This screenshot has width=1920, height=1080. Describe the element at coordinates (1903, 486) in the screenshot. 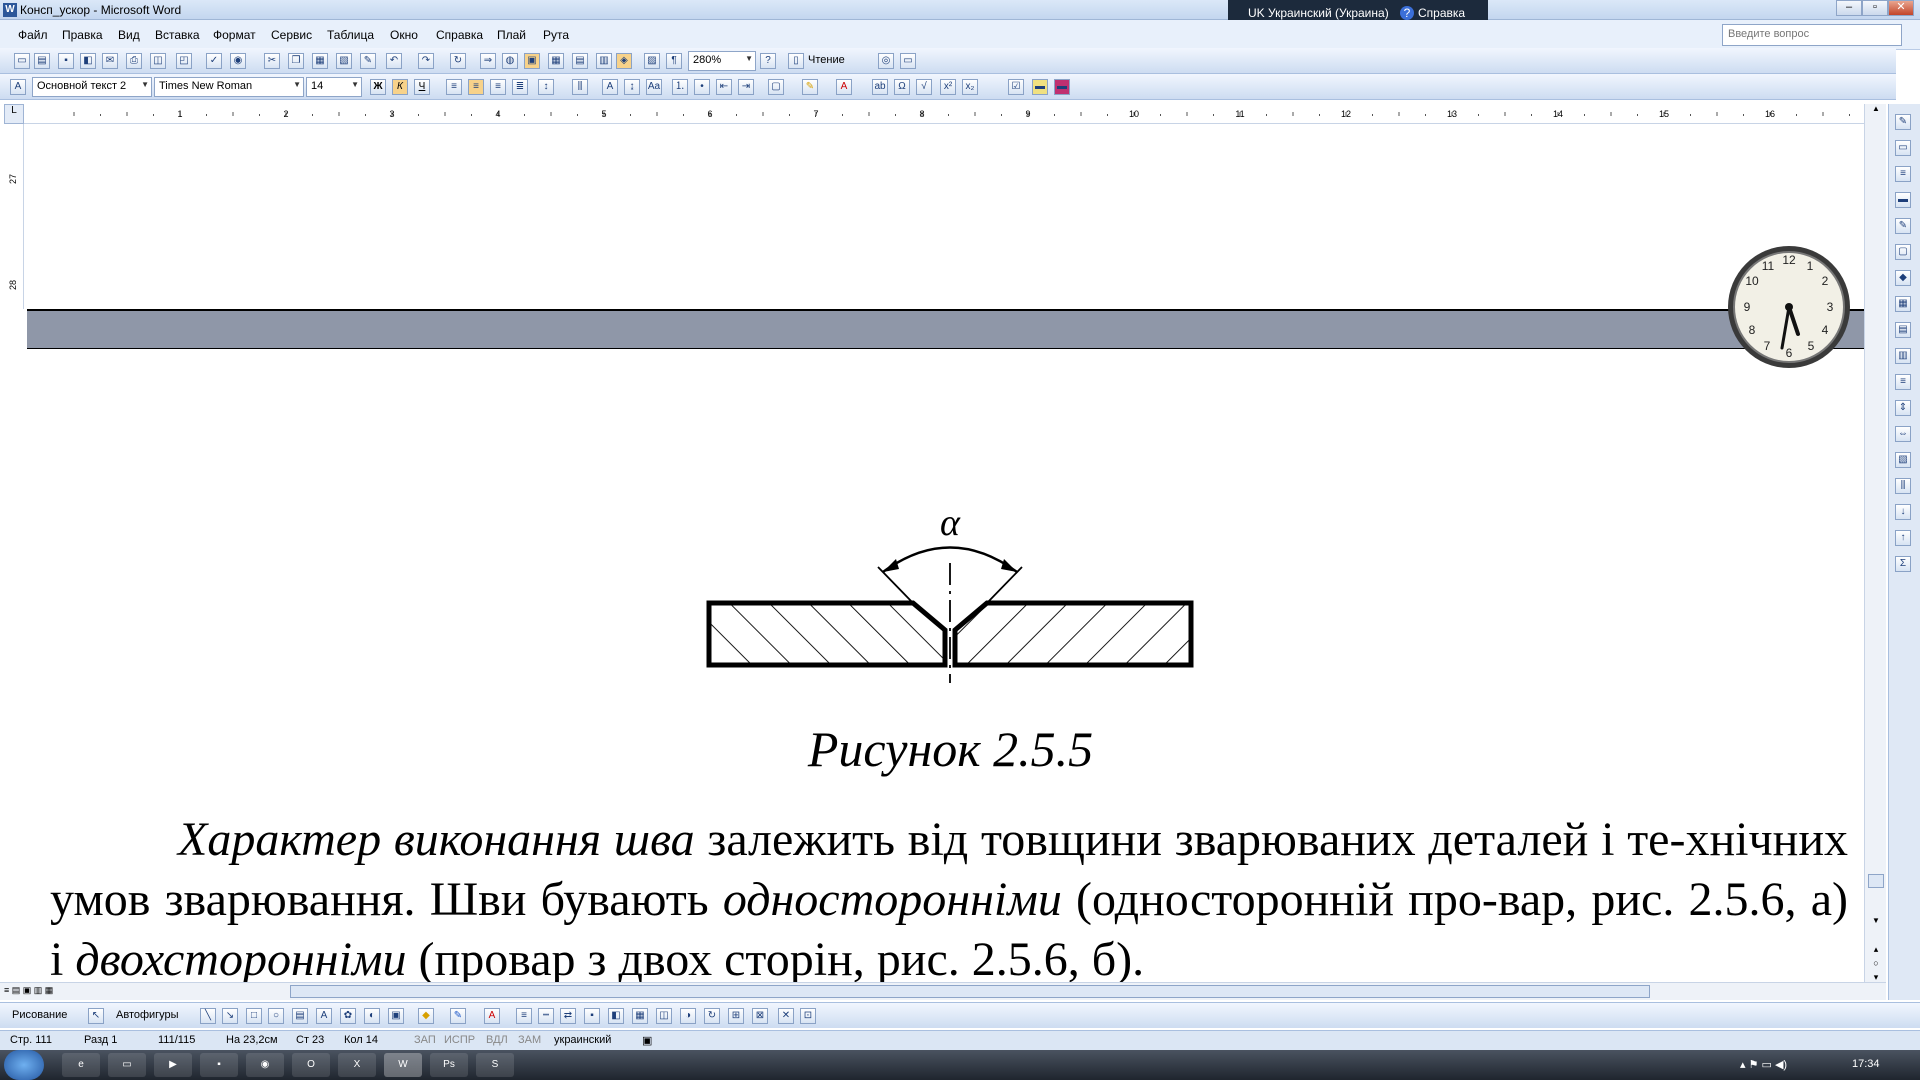

I see `text-direction-side-icon: ⫼` at that location.